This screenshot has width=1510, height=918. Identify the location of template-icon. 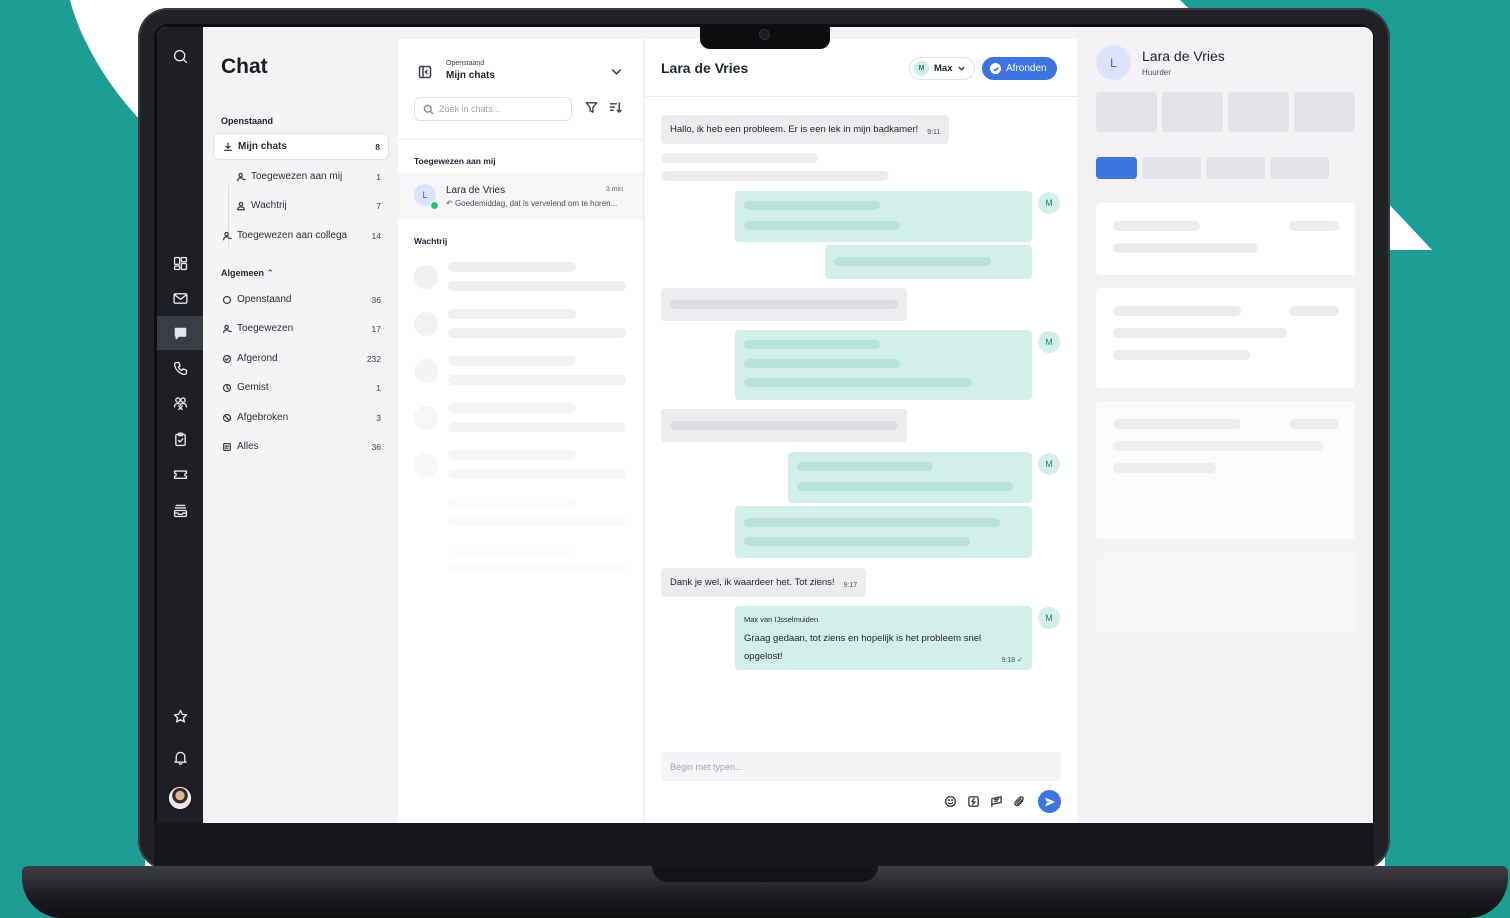
(996, 801).